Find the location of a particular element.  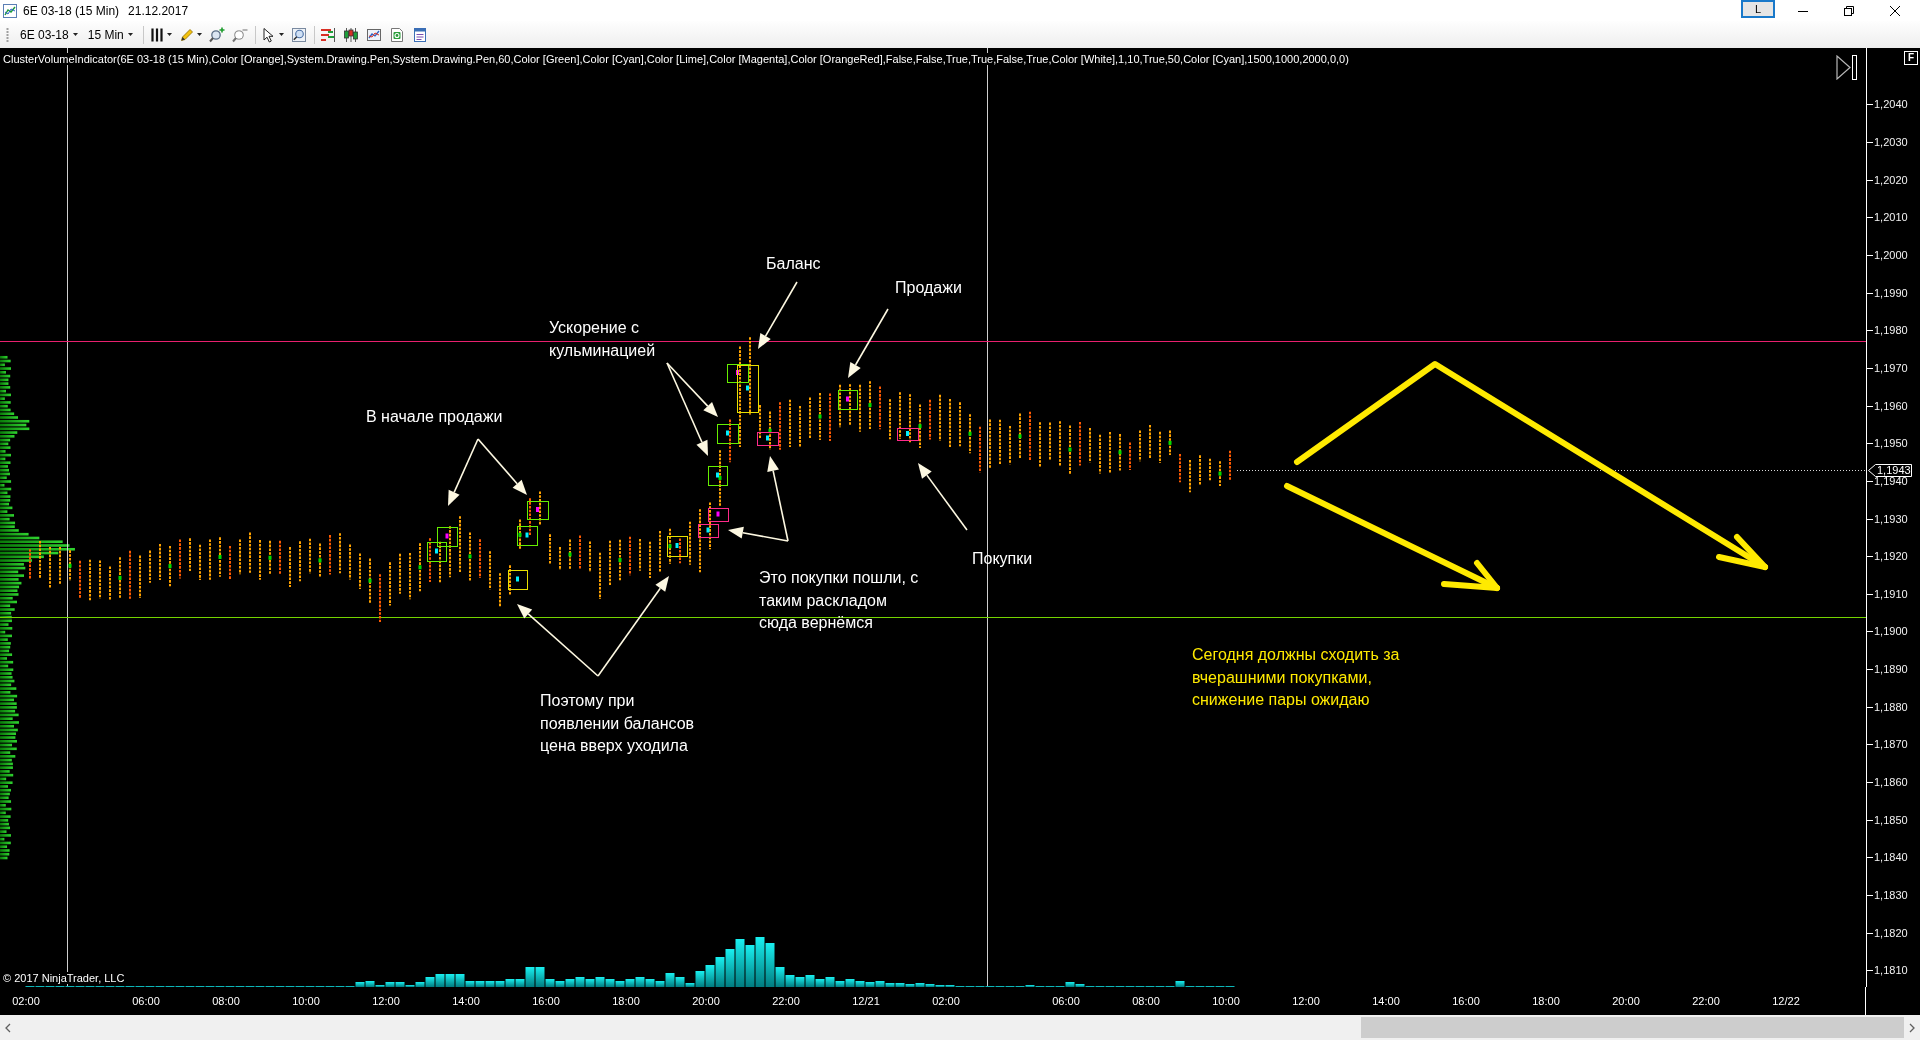

period-dropdown: 15 Min is located at coordinates (110, 34).